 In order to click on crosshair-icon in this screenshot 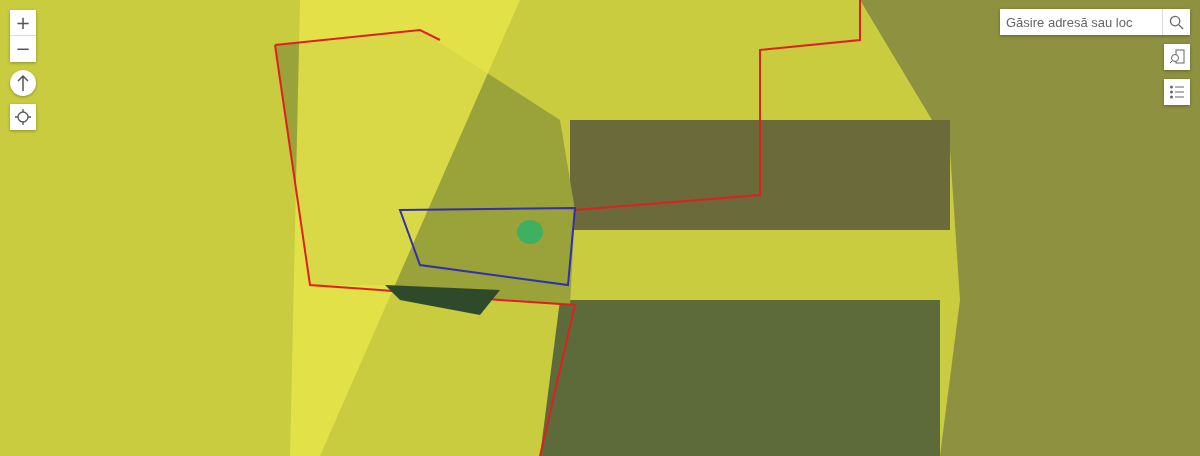, I will do `click(23, 117)`.